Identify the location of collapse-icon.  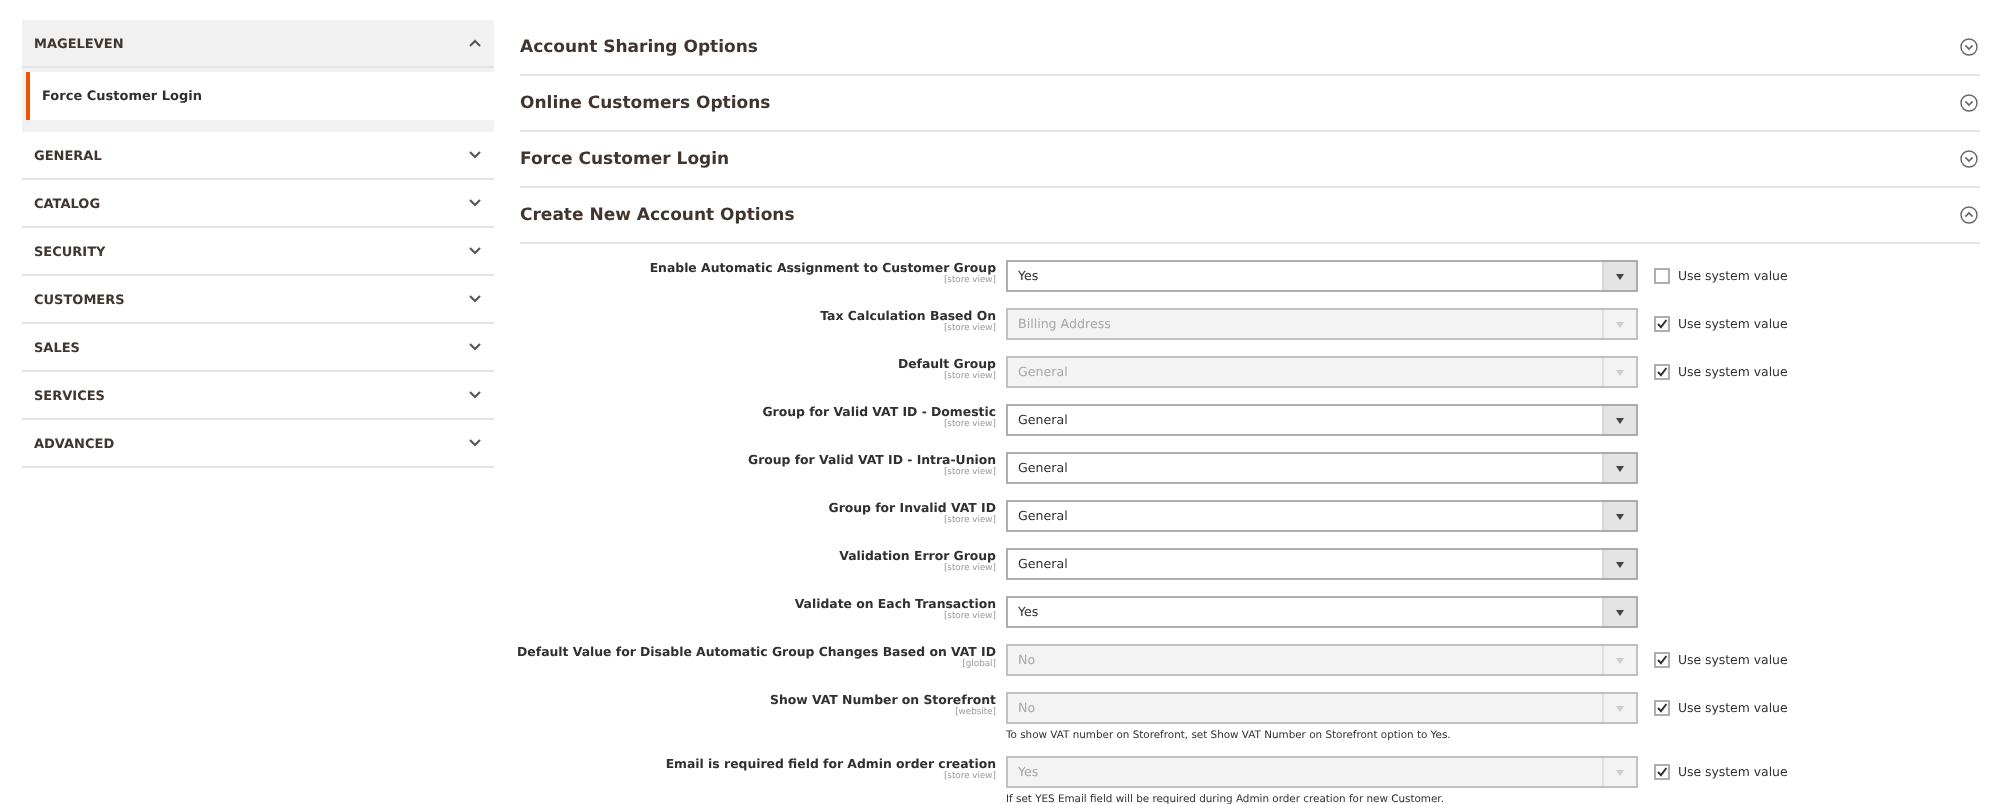
(1969, 215).